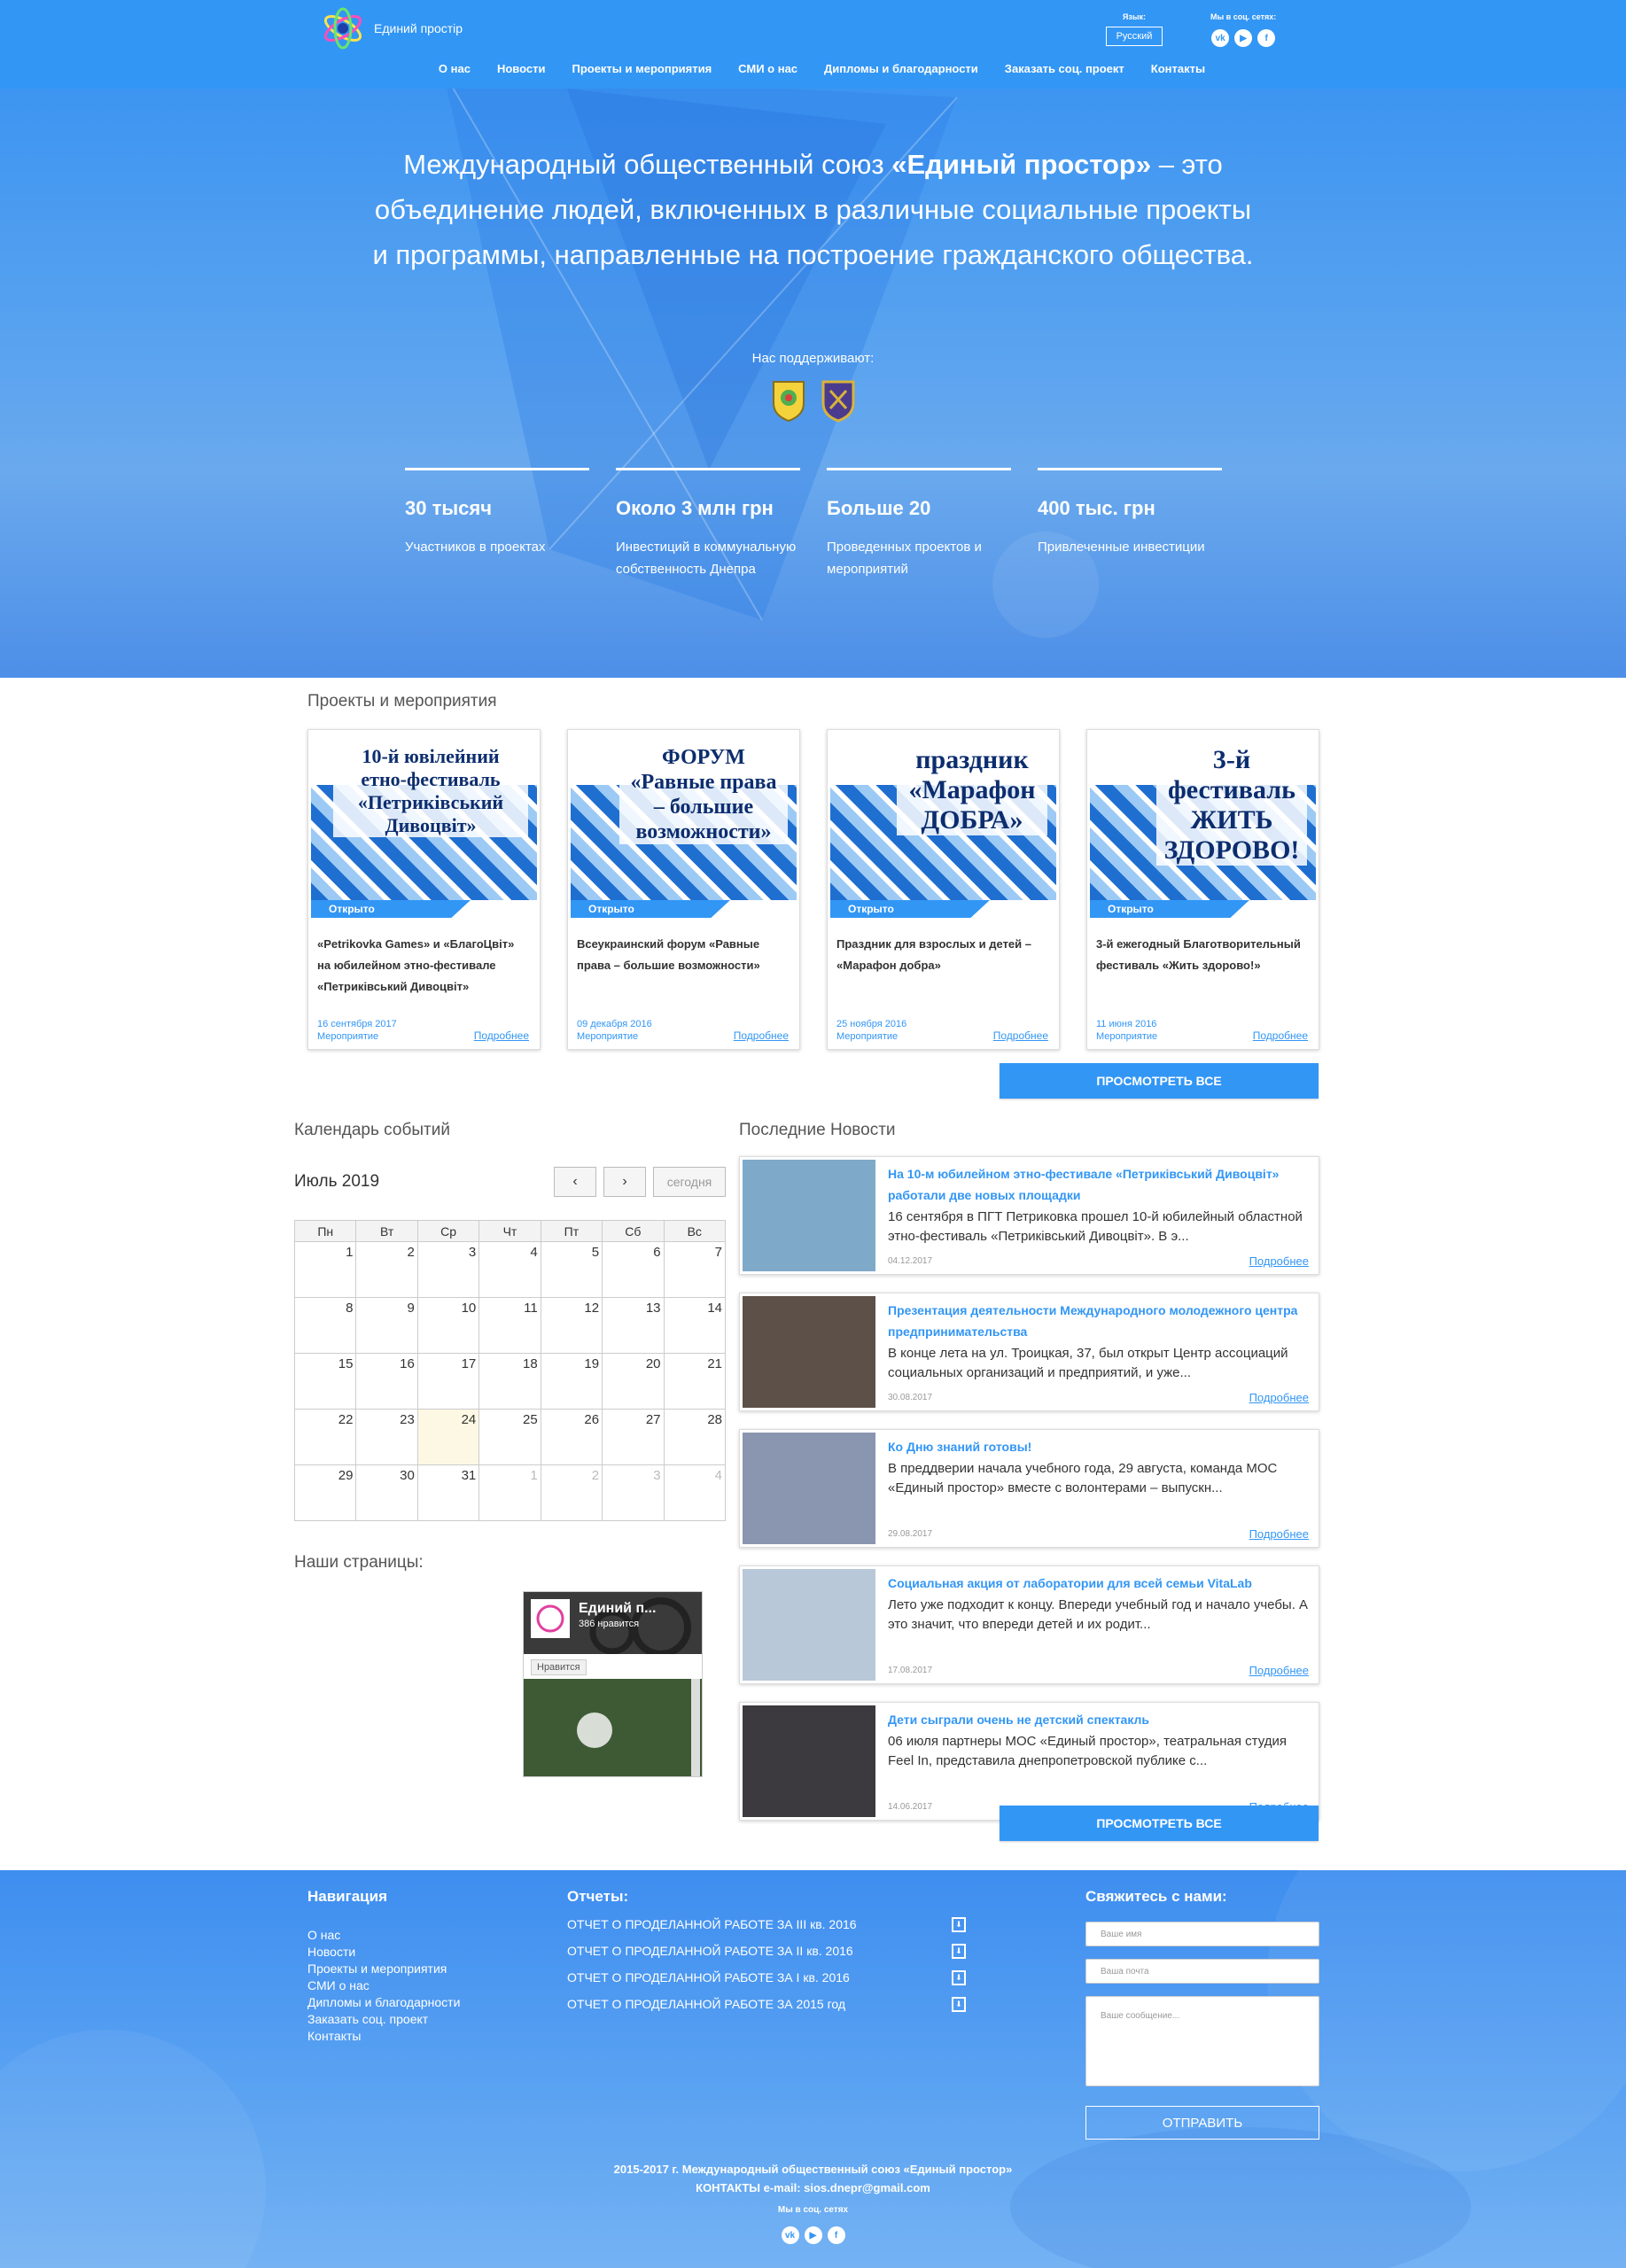  What do you see at coordinates (571, 1269) in the screenshot?
I see `calendar-day: 5` at bounding box center [571, 1269].